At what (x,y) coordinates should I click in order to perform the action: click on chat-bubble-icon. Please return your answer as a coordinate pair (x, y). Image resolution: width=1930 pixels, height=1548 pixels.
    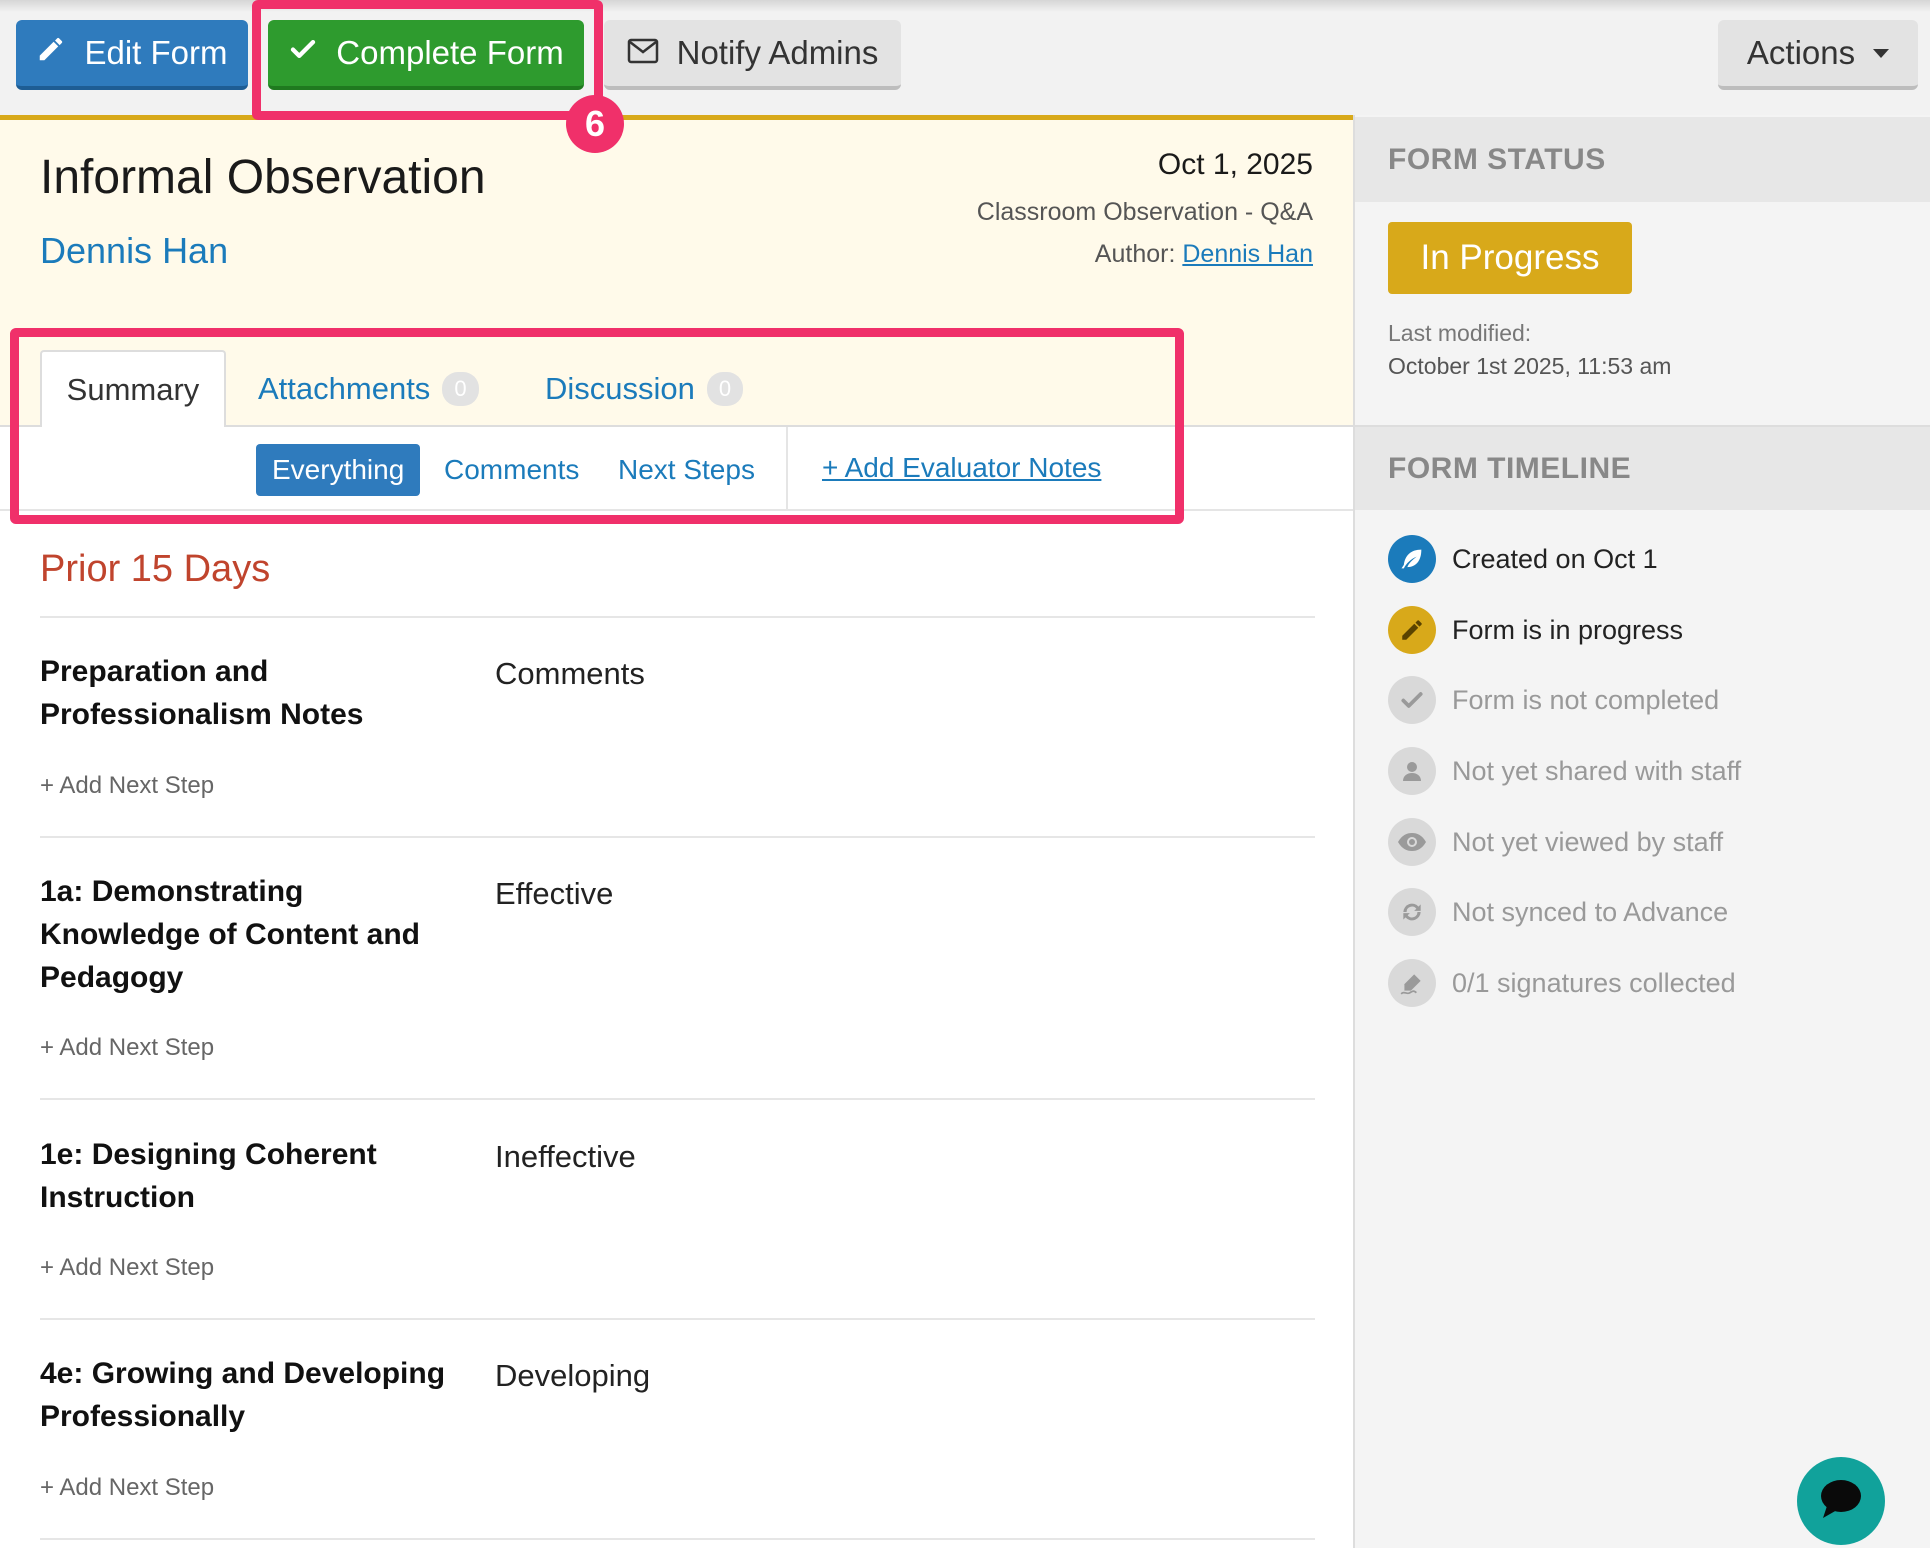
    Looking at the image, I should click on (1841, 1501).